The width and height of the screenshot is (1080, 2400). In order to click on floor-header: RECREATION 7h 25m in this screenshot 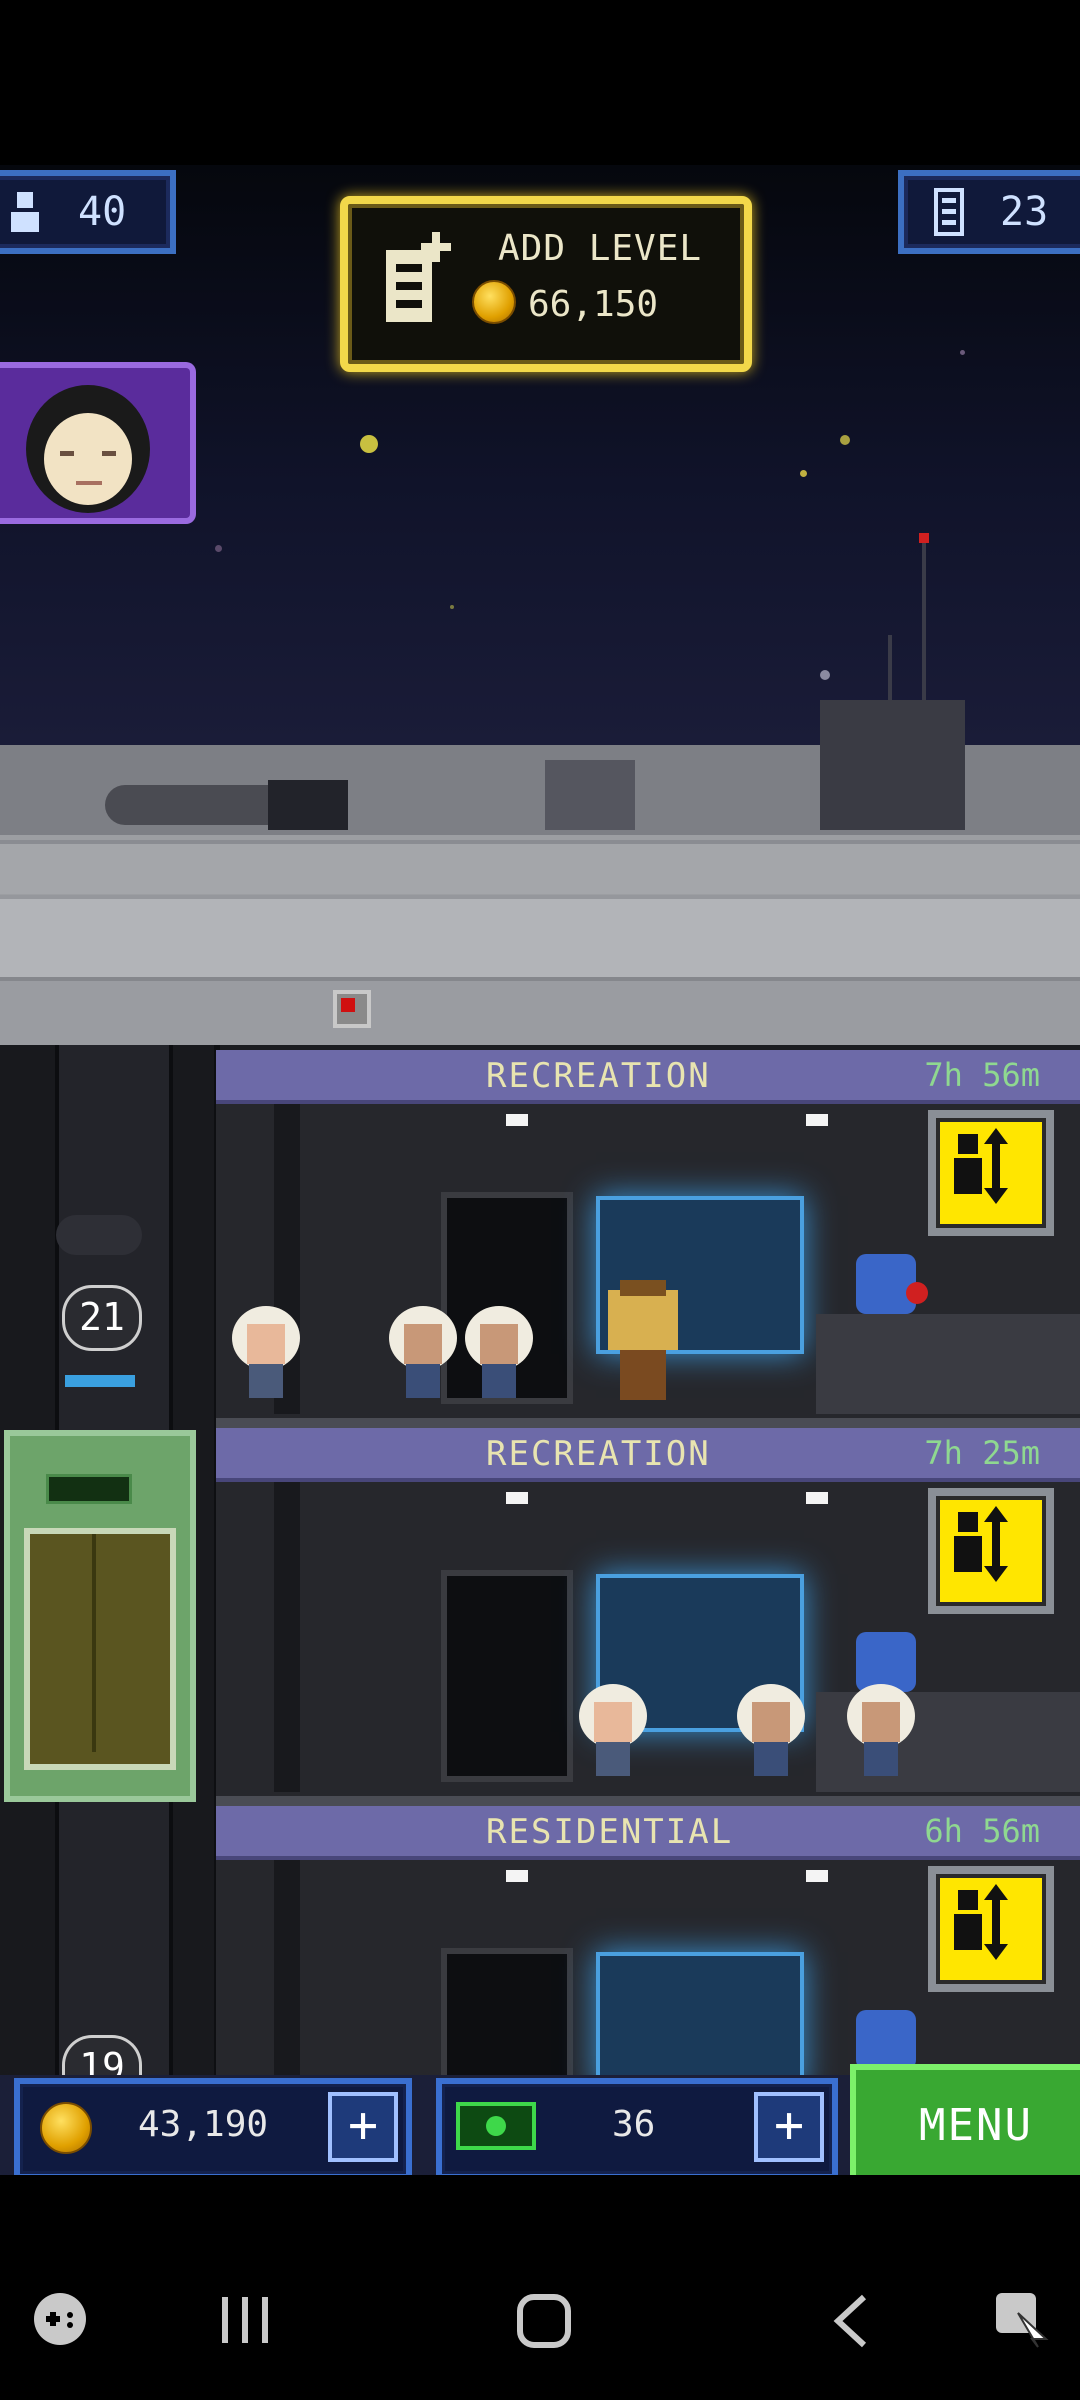, I will do `click(648, 1455)`.